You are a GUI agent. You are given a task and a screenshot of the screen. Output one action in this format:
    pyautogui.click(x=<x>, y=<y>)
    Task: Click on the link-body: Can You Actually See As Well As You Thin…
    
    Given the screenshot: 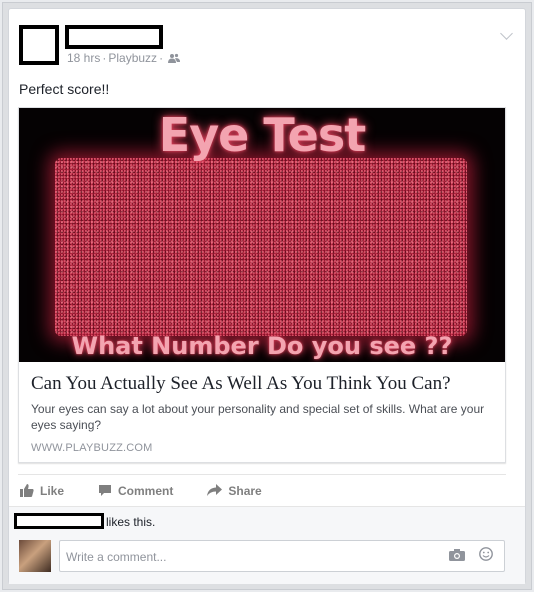 What is the action you would take?
    pyautogui.click(x=262, y=408)
    